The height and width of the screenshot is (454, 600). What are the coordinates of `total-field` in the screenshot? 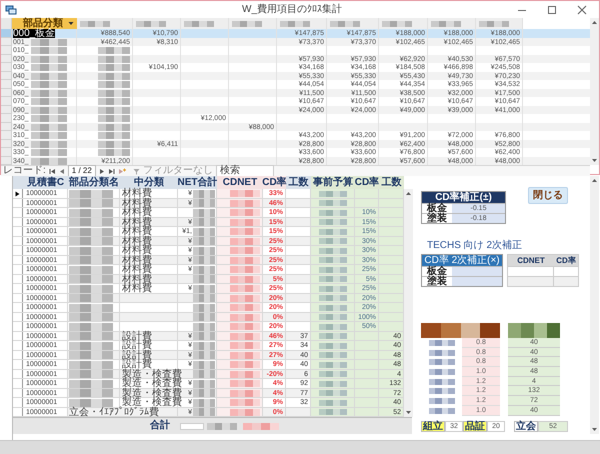 It's located at (192, 426).